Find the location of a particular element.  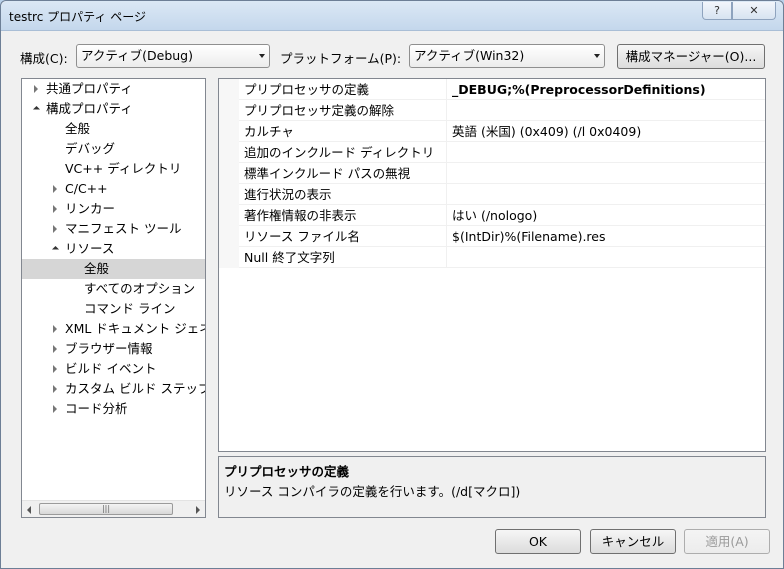

tree-item: XML ドキュメント ジェネ is located at coordinates (113, 329).